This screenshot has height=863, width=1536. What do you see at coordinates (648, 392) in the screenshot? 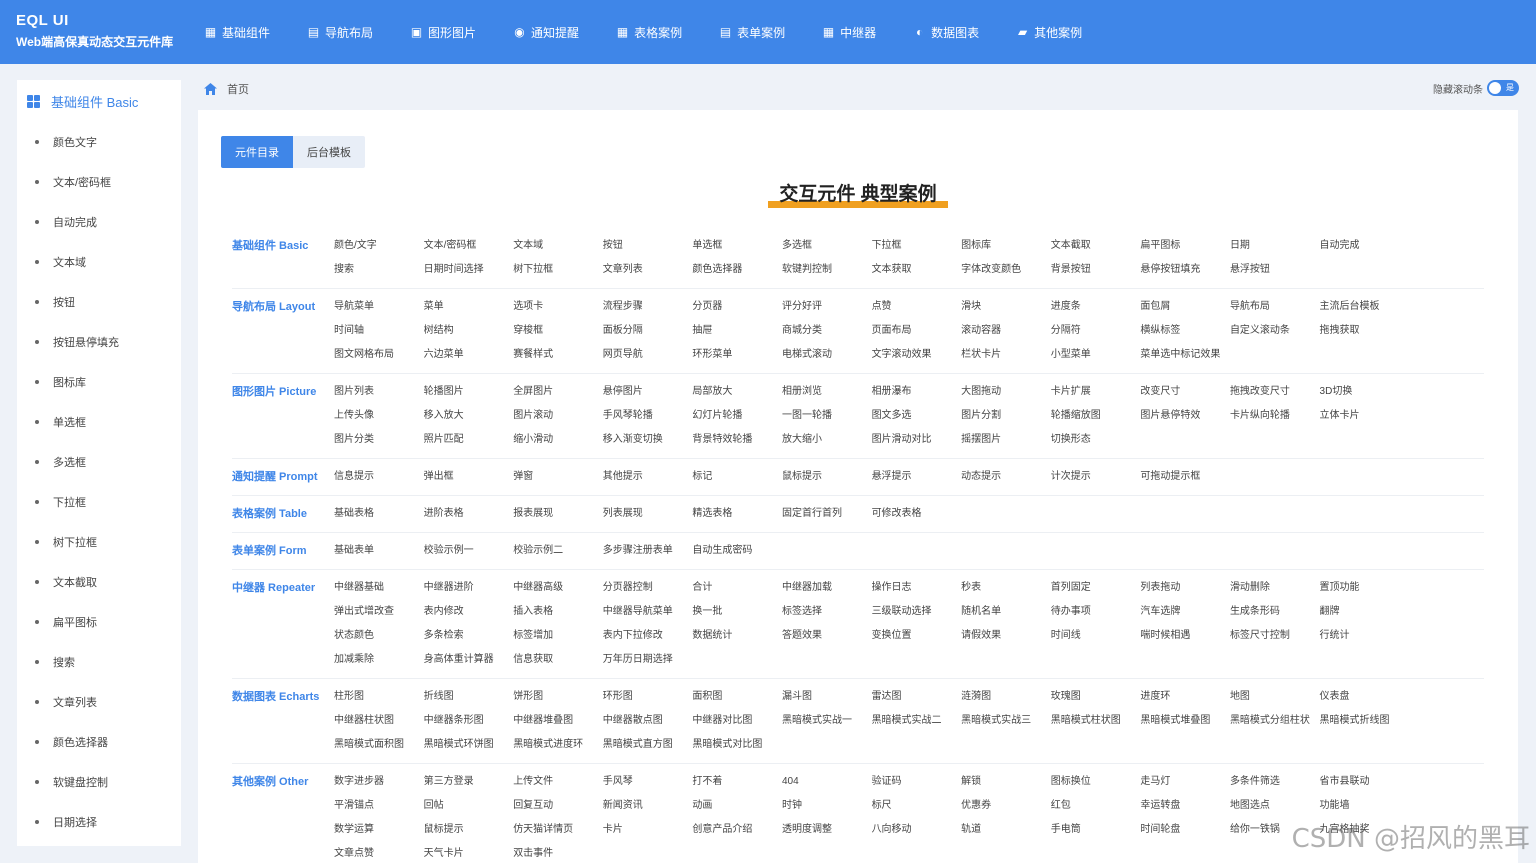
I see `component-link: 悬停图片` at bounding box center [648, 392].